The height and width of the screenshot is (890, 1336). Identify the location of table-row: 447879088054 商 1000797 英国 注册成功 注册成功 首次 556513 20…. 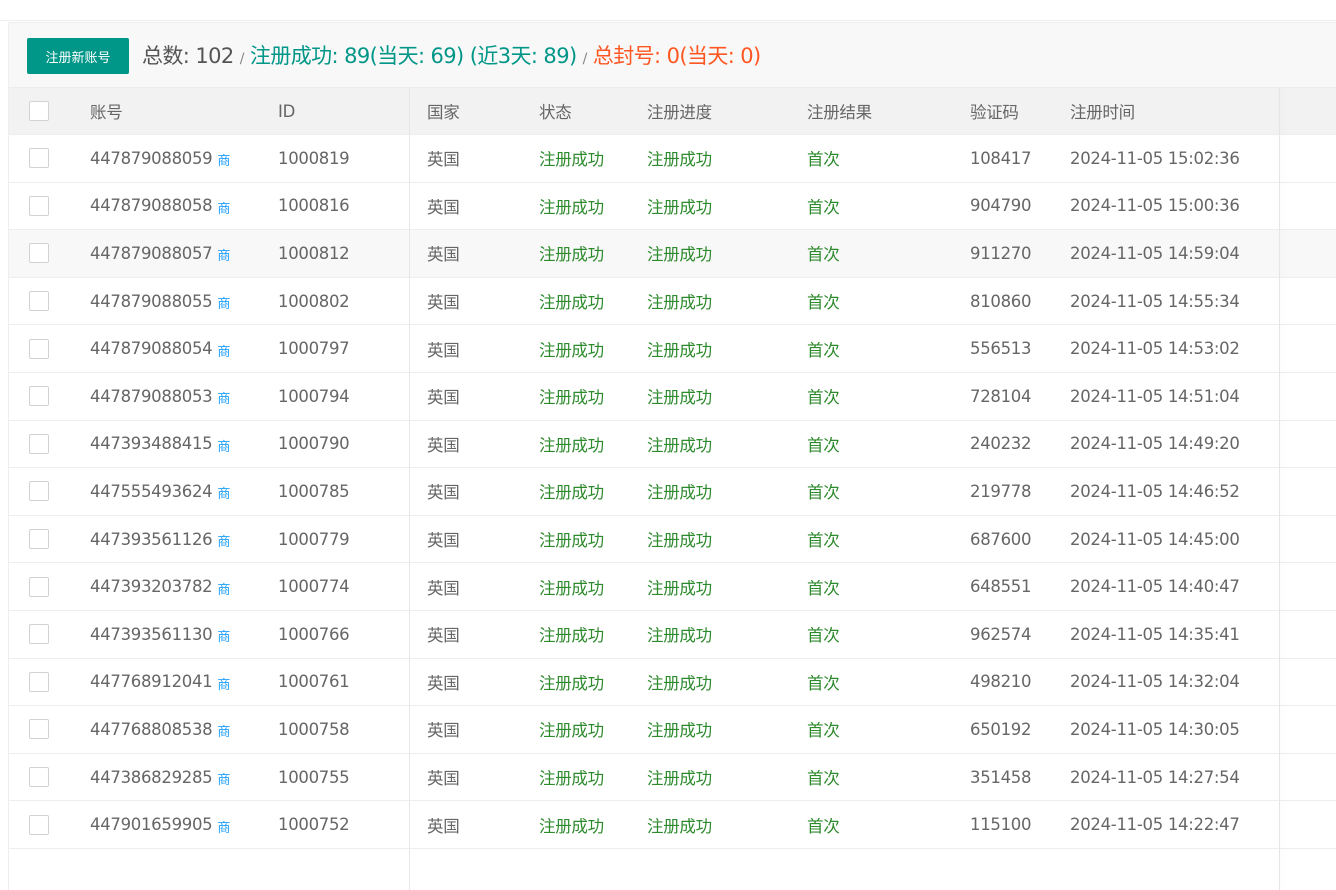
(672, 349).